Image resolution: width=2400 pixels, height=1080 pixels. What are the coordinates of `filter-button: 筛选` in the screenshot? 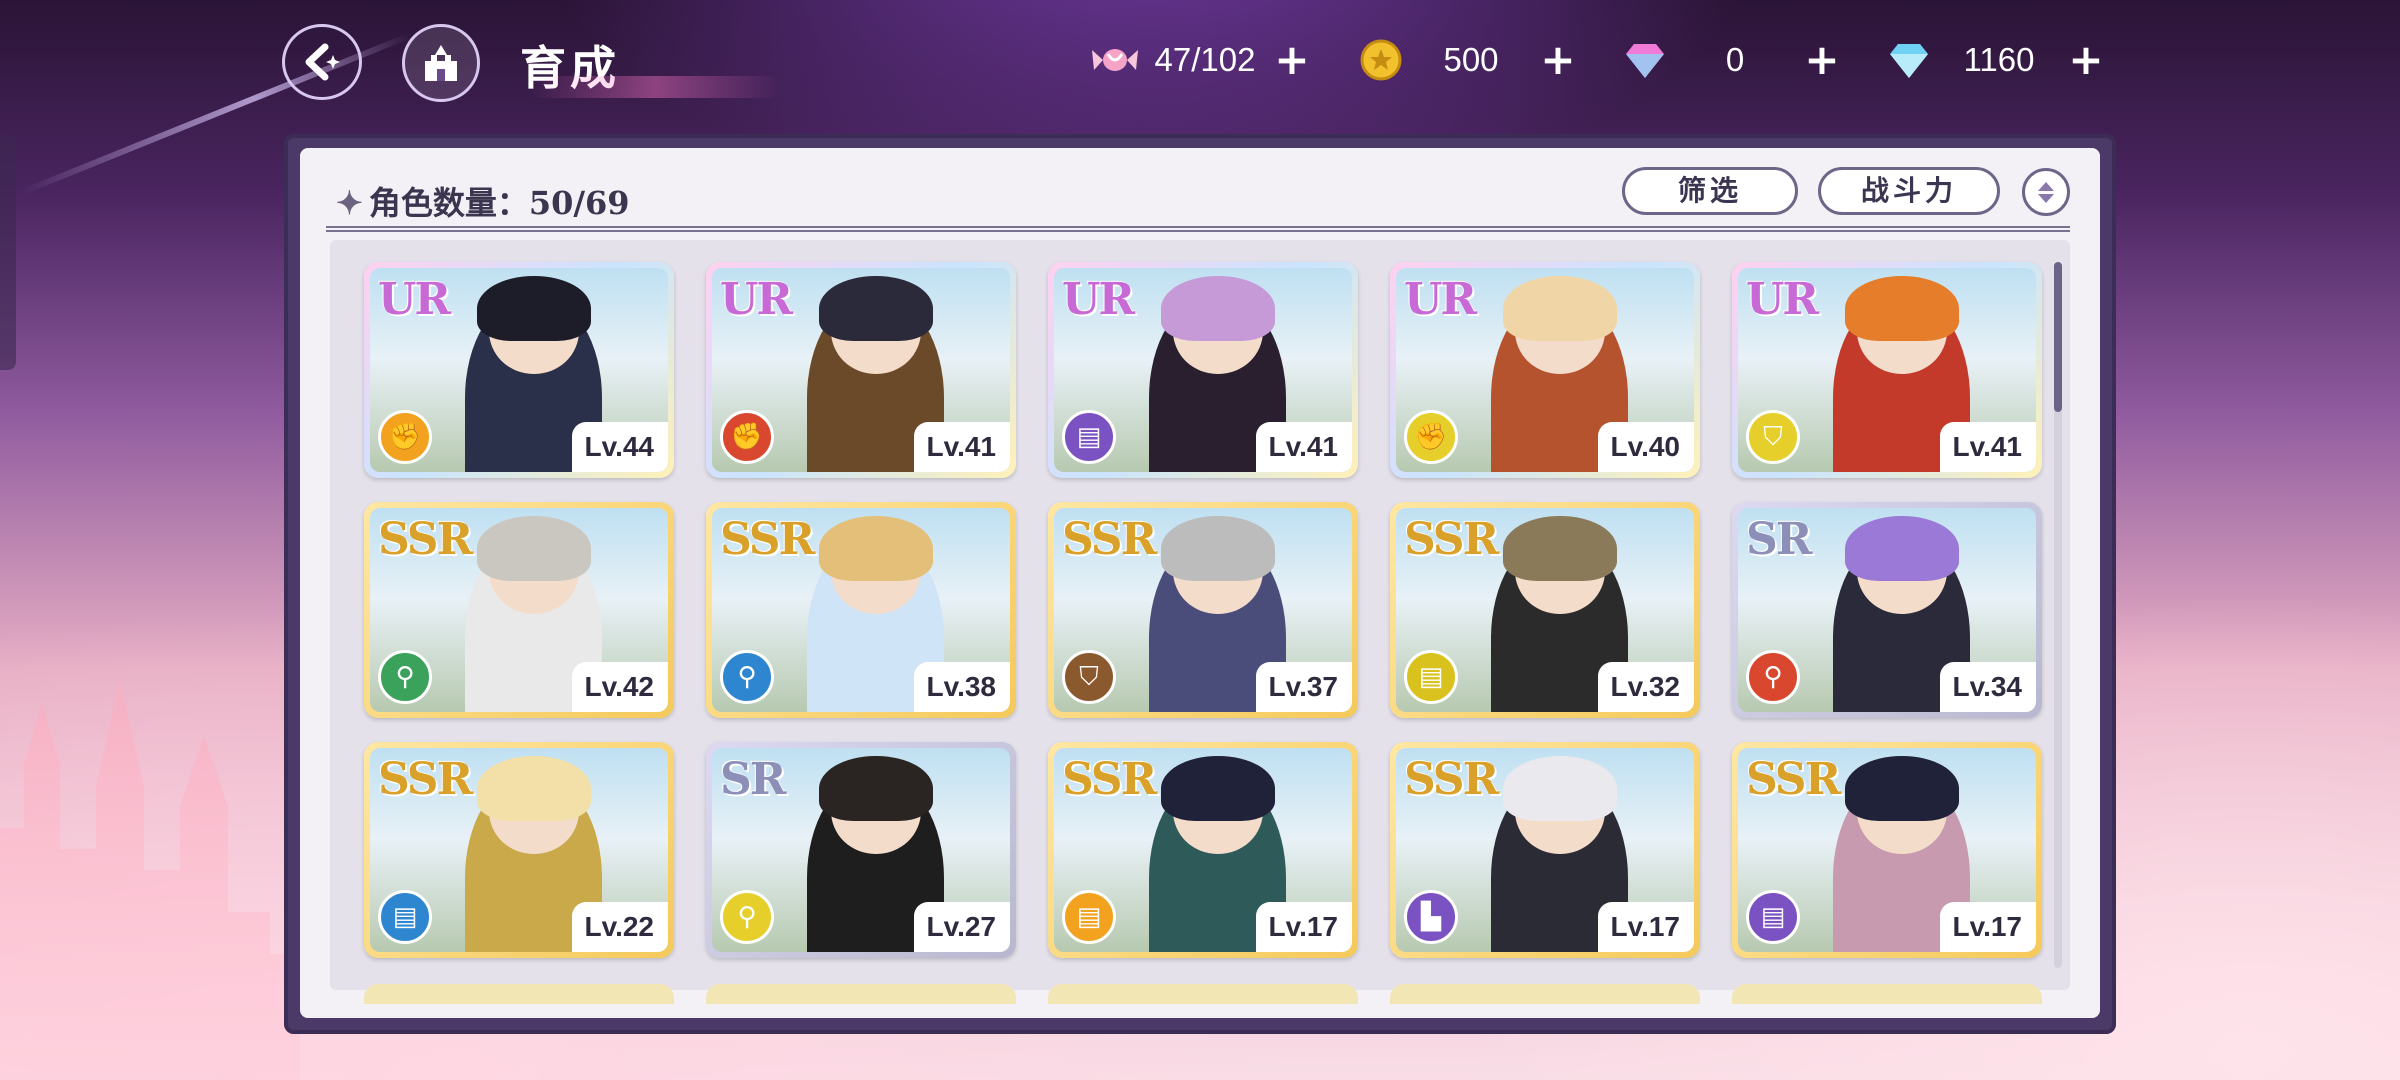 It's located at (1710, 191).